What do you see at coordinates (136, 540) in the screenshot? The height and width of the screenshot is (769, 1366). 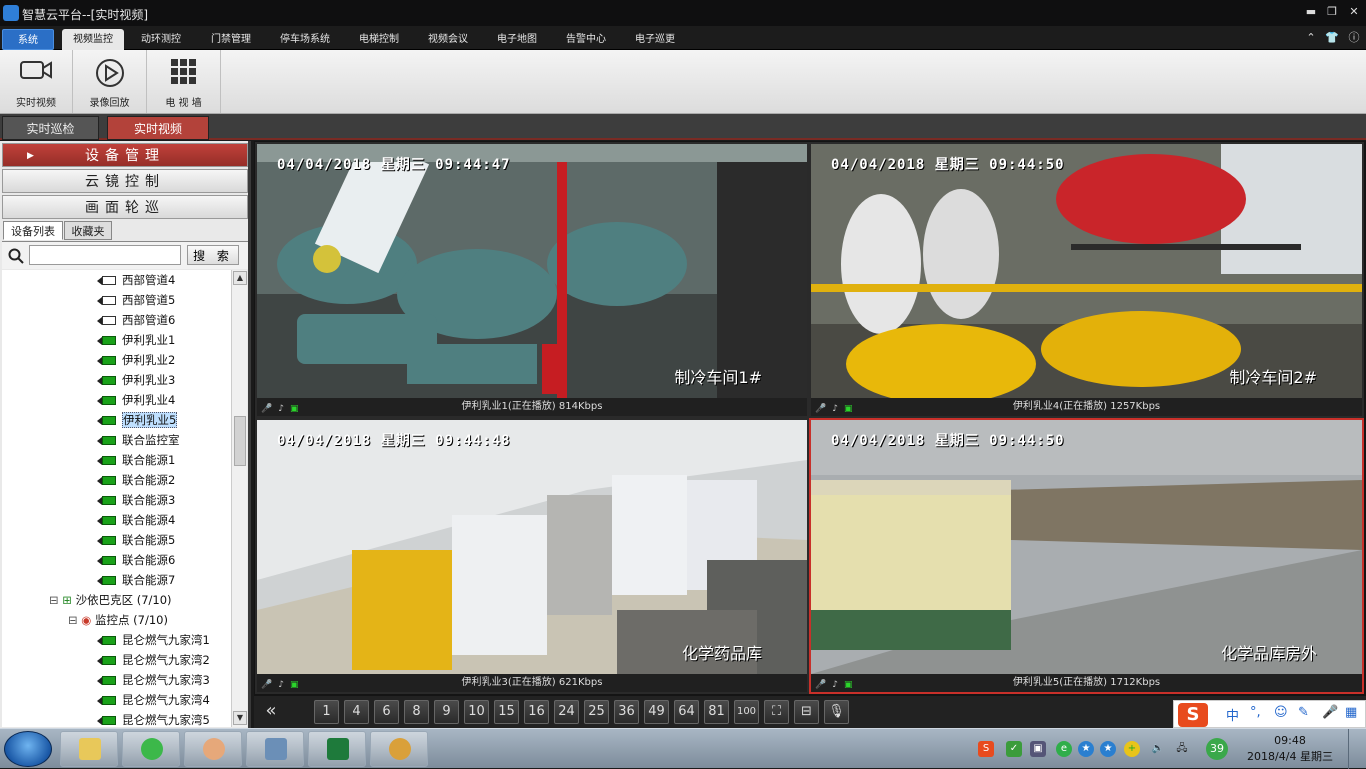 I see `tree-item: 联合能源5` at bounding box center [136, 540].